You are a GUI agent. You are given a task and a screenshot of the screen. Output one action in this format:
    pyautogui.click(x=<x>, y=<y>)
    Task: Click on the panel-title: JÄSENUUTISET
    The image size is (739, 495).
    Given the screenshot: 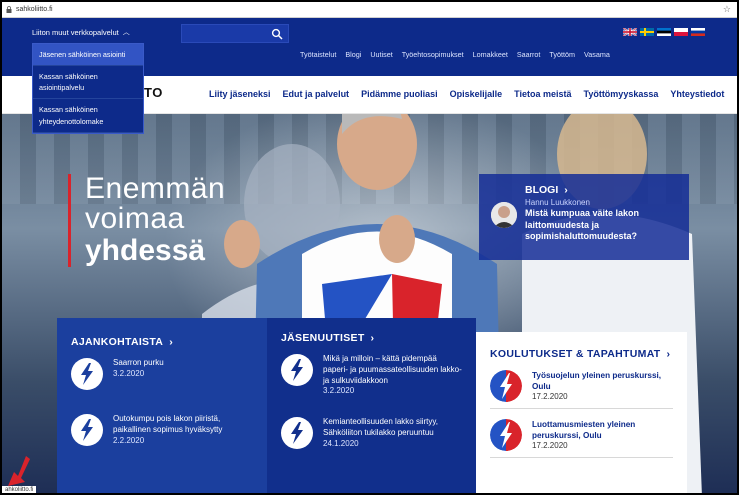 What is the action you would take?
    pyautogui.click(x=323, y=338)
    